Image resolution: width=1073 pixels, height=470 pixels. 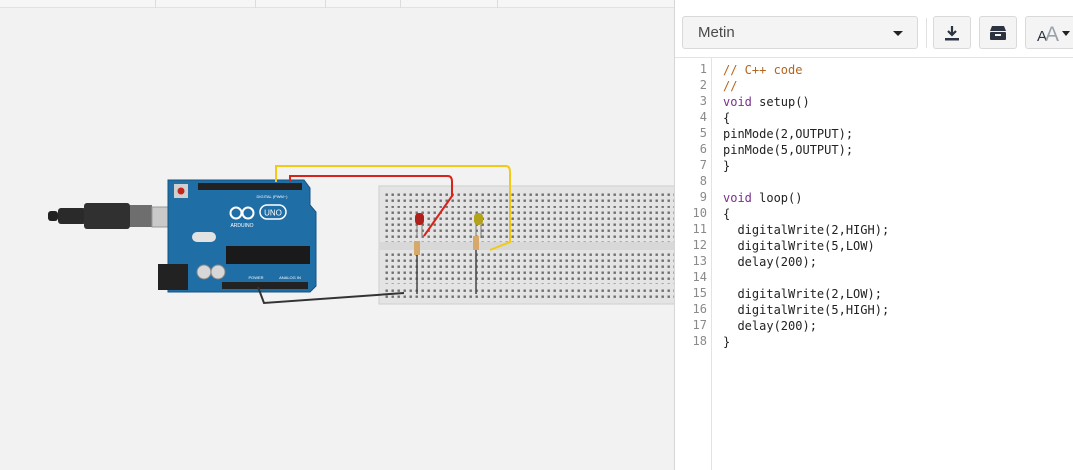 What do you see at coordinates (806, 310) in the screenshot?
I see `code-line: digitalWrite(5,HIGH);` at bounding box center [806, 310].